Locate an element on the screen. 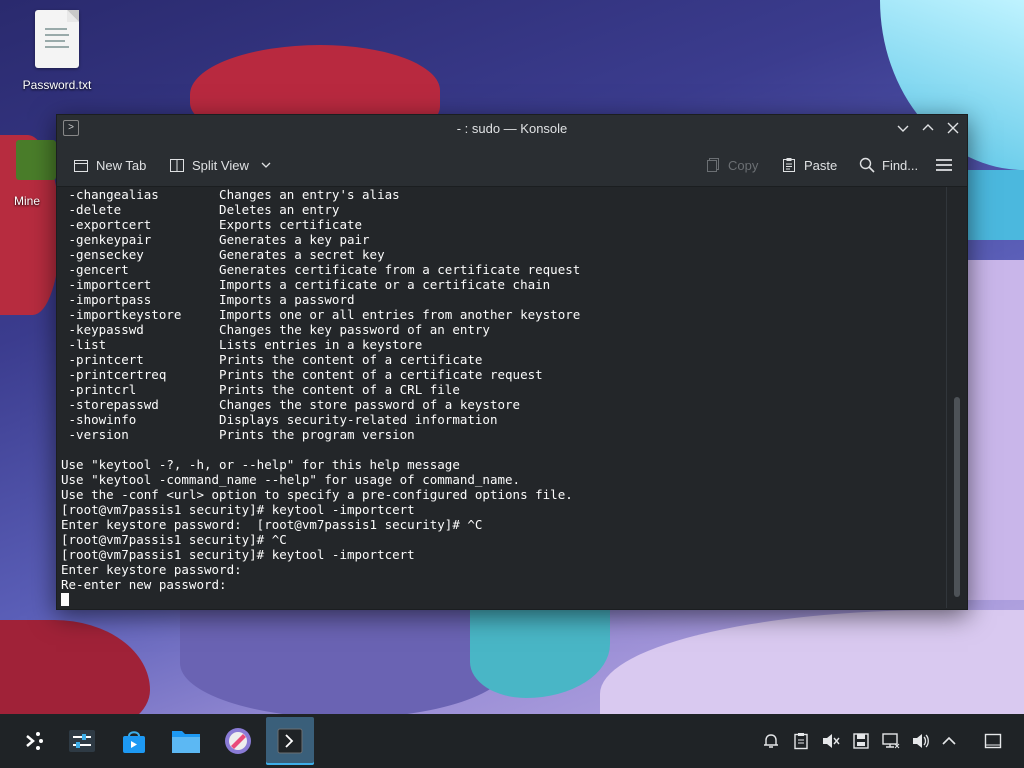 The image size is (1024, 768). terminal-line: -genkeypair Generates a key pair is located at coordinates (215, 239).